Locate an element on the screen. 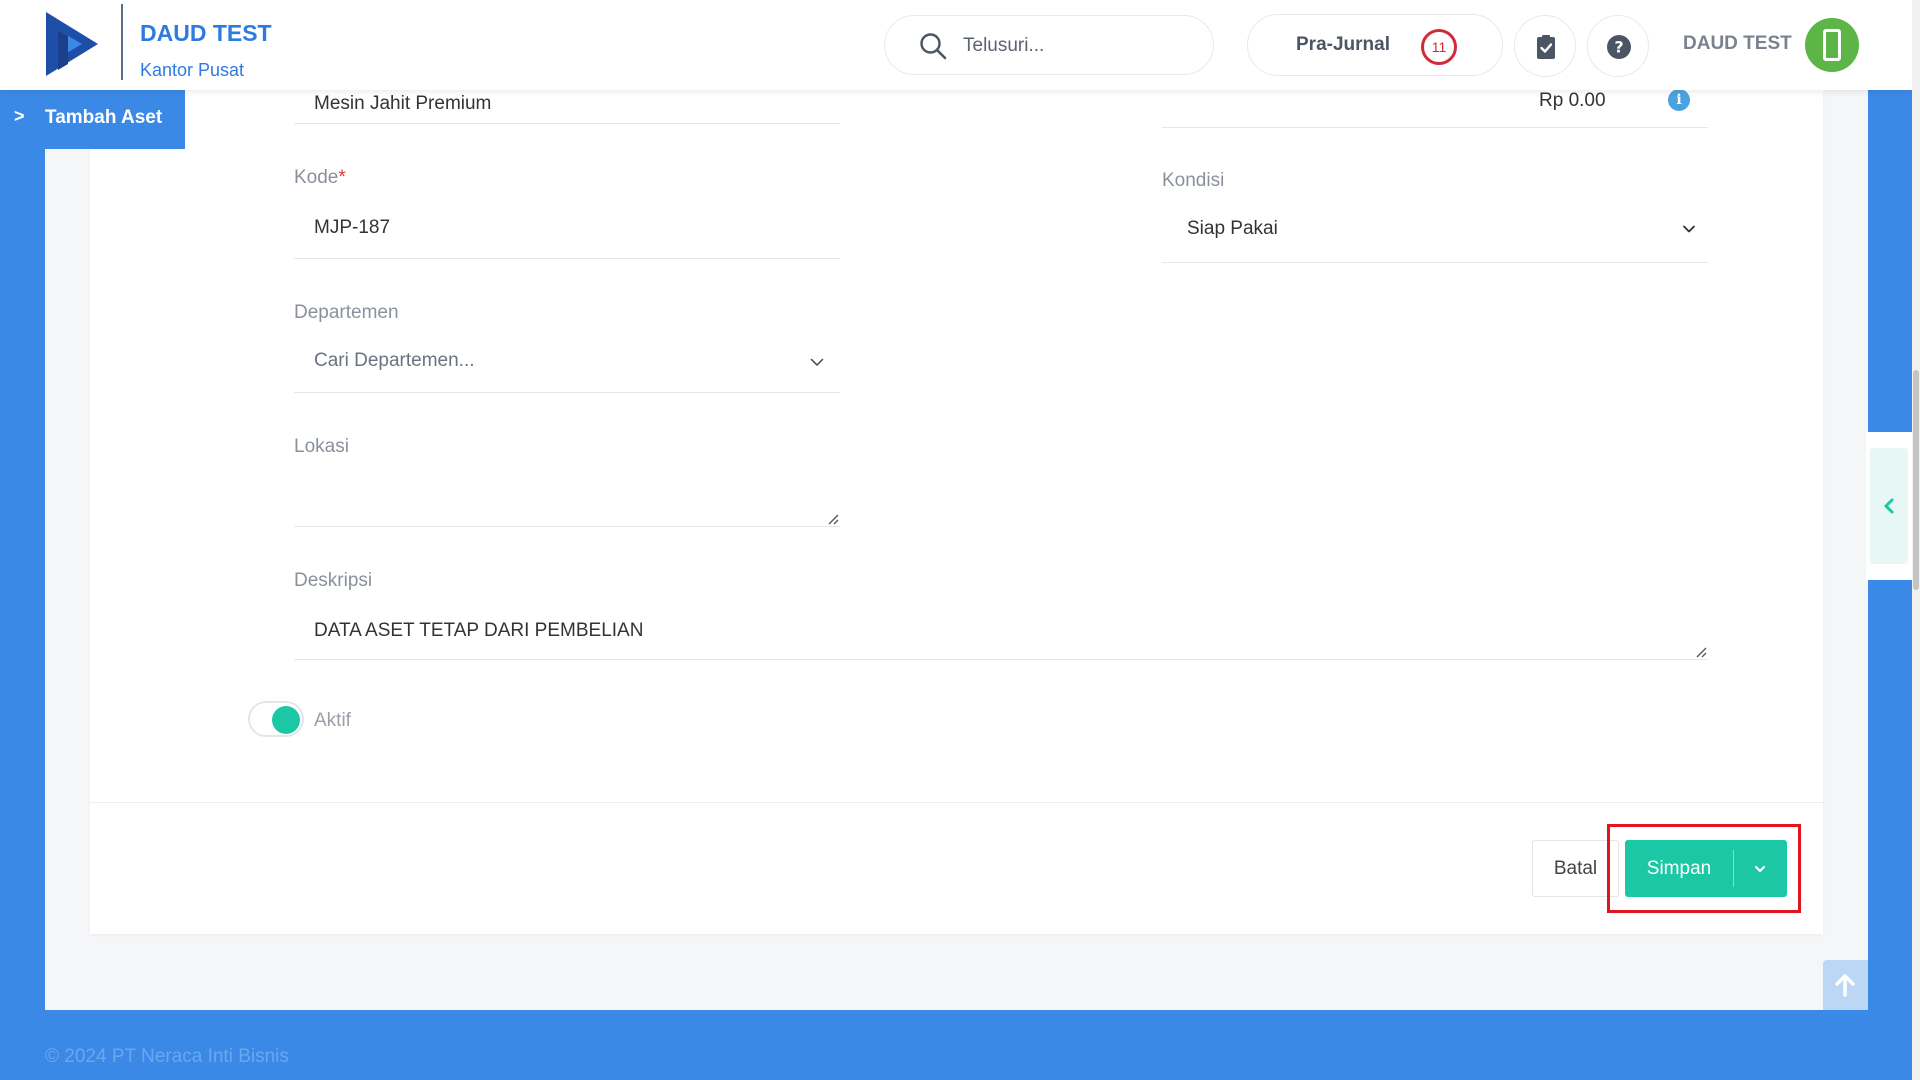 This screenshot has width=1920, height=1080. prajurnal-label: Pra-Jurnal is located at coordinates (1343, 44).